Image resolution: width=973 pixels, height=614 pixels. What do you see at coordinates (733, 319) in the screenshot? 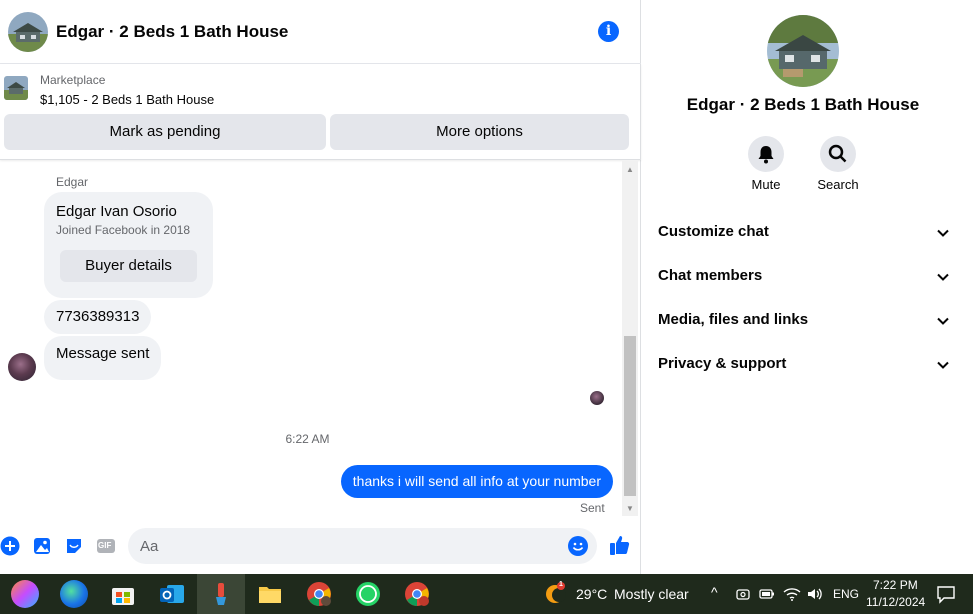
I see `section-label: Media, files and links` at bounding box center [733, 319].